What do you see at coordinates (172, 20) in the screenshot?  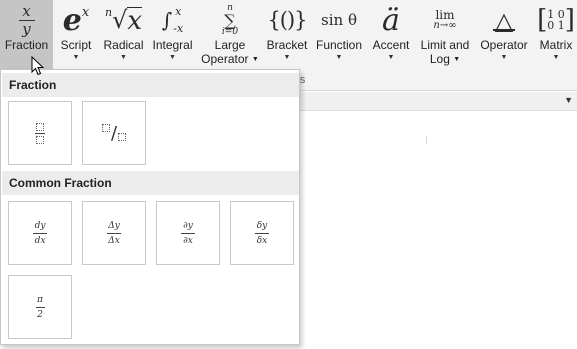 I see `integral-icon: ∫ x -x` at bounding box center [172, 20].